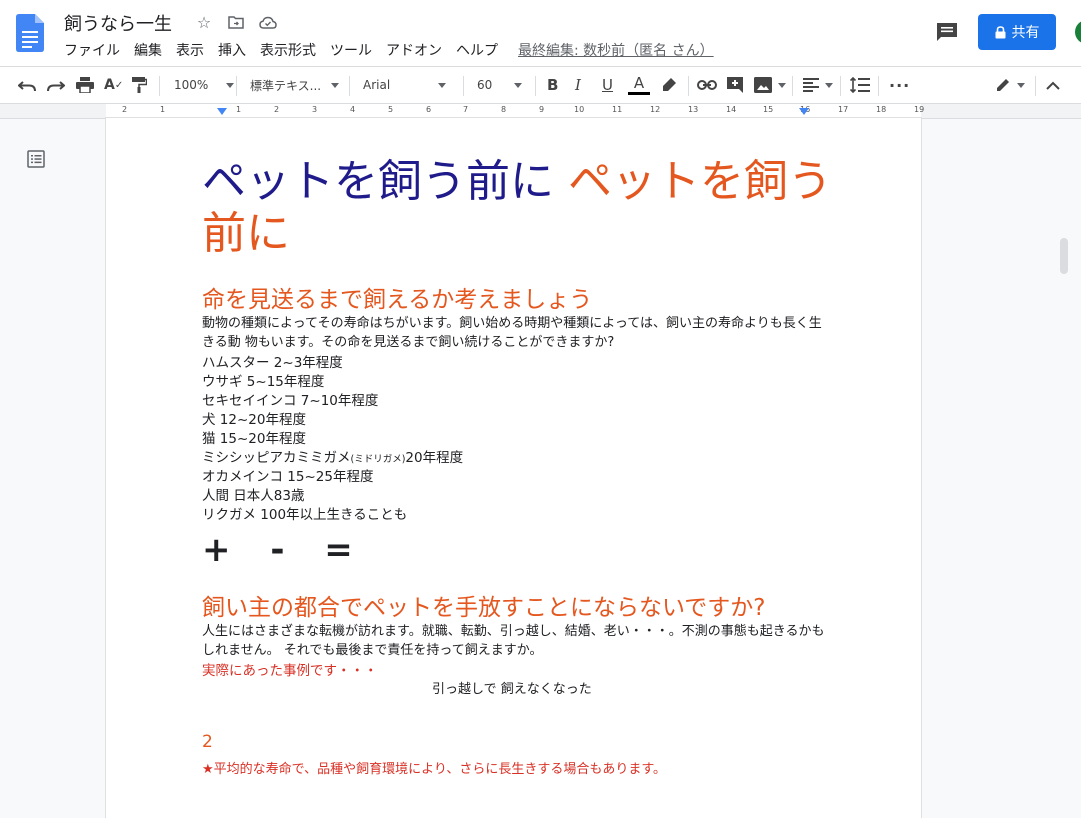  Describe the element at coordinates (485, 85) in the screenshot. I see `font-size-value: 60` at that location.